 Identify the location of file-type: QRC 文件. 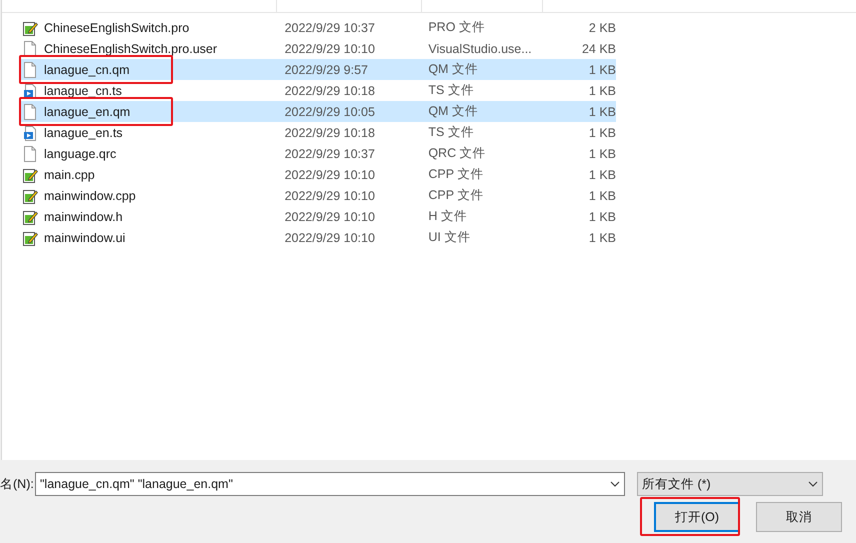
(457, 153).